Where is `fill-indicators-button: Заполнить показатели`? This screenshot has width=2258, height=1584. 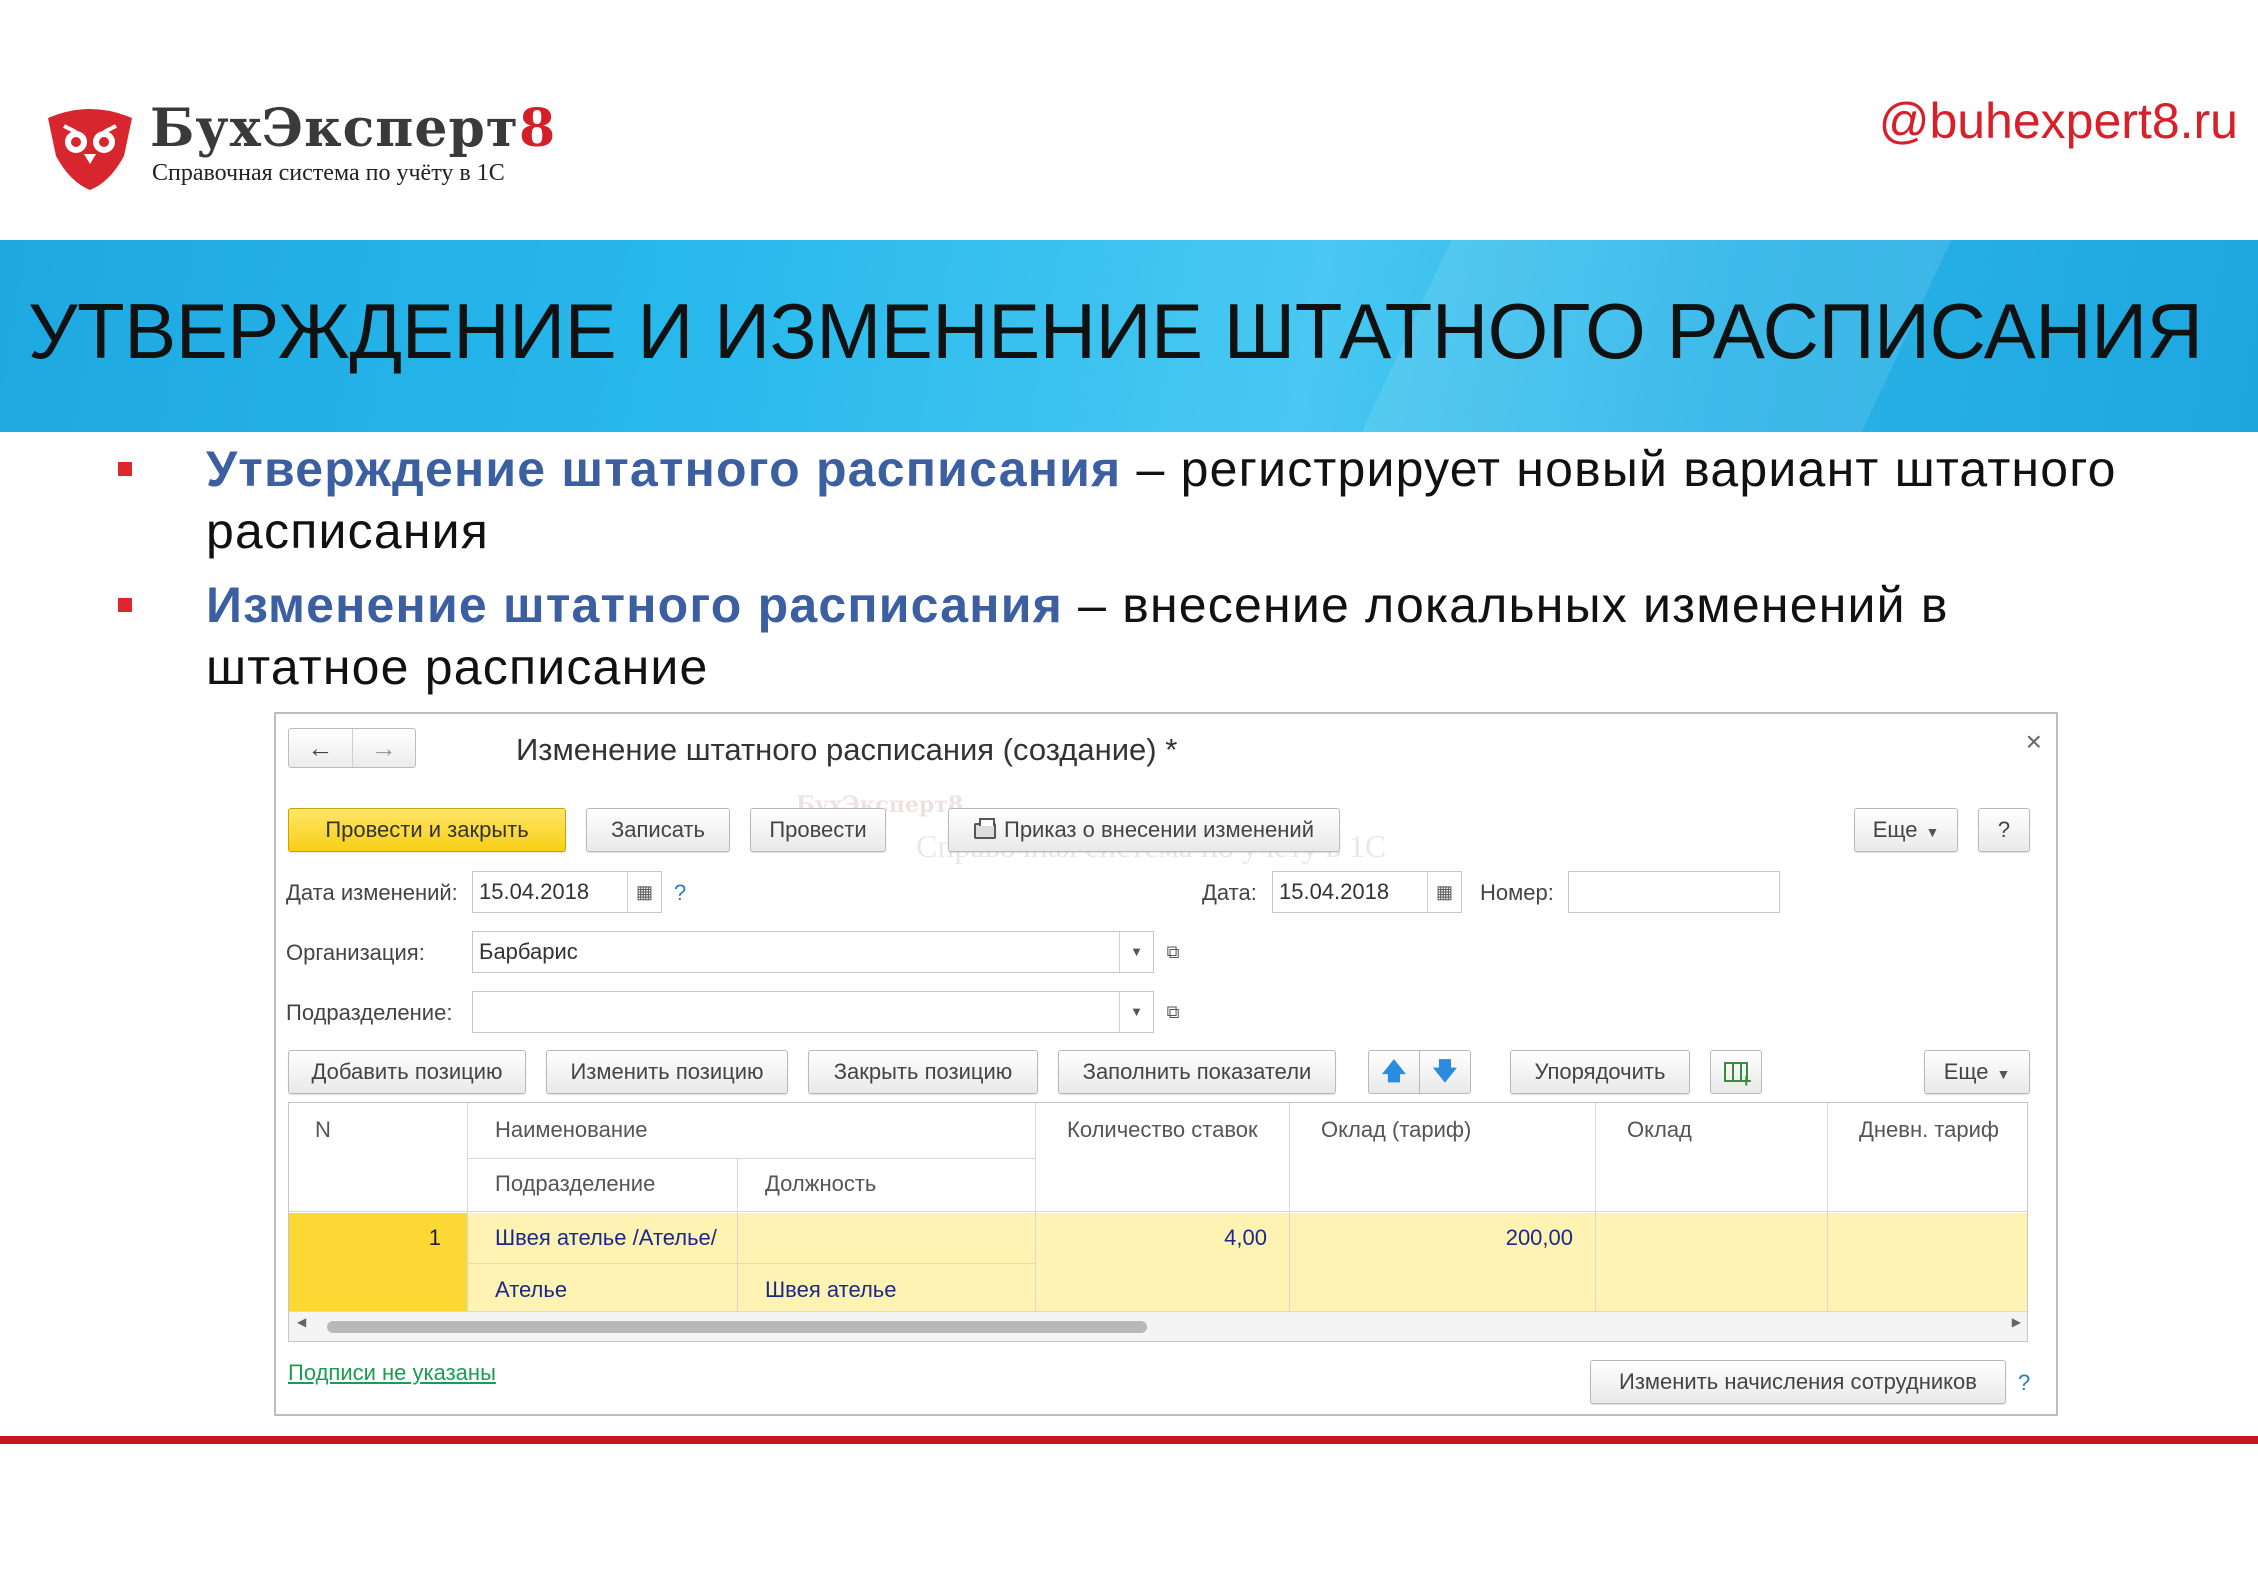 fill-indicators-button: Заполнить показатели is located at coordinates (1197, 1072).